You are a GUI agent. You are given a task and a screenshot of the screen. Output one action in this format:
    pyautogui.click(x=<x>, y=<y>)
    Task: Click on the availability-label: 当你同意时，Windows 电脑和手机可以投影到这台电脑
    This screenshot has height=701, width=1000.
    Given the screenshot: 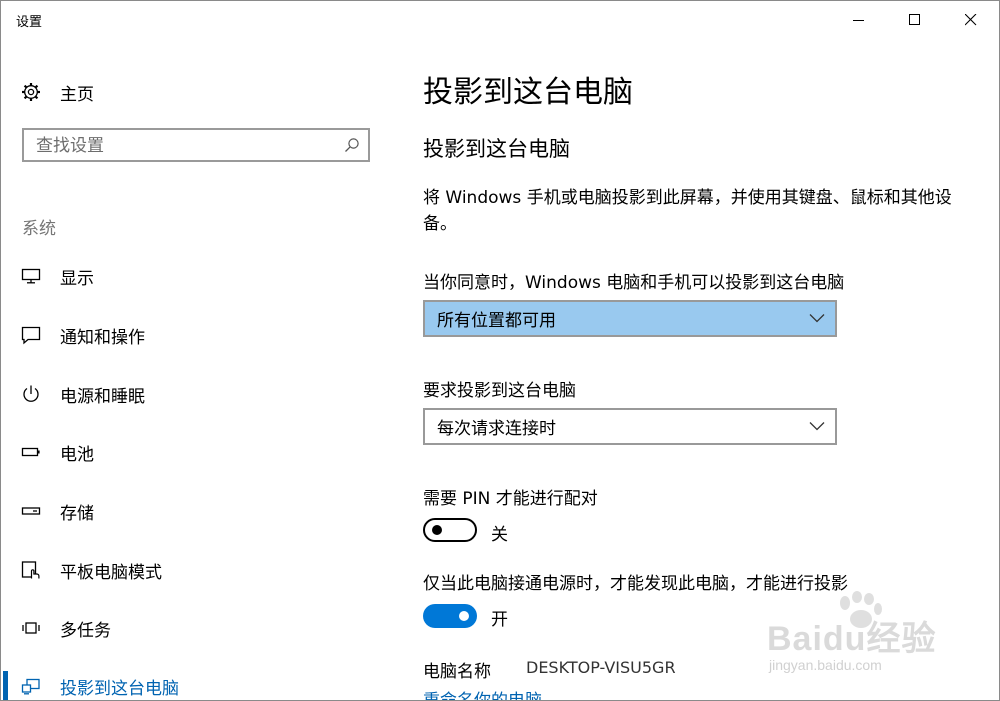 What is the action you would take?
    pyautogui.click(x=634, y=283)
    